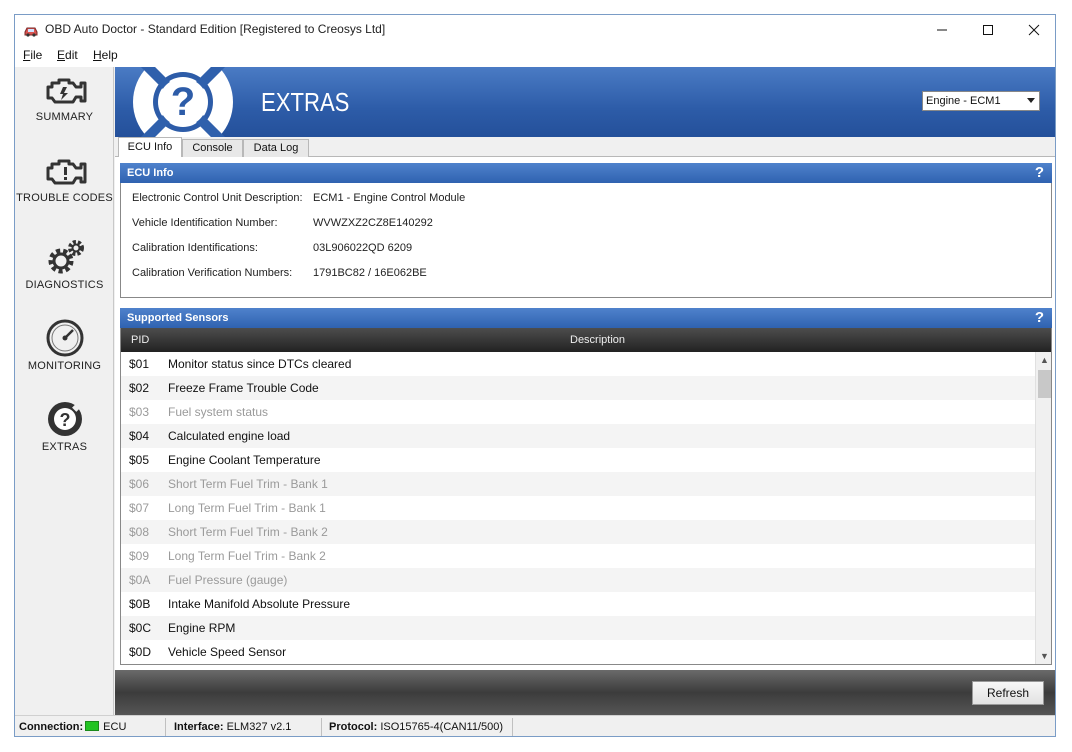 This screenshot has height=752, width=1072. What do you see at coordinates (140, 628) in the screenshot?
I see `sensor-pid: $0C` at bounding box center [140, 628].